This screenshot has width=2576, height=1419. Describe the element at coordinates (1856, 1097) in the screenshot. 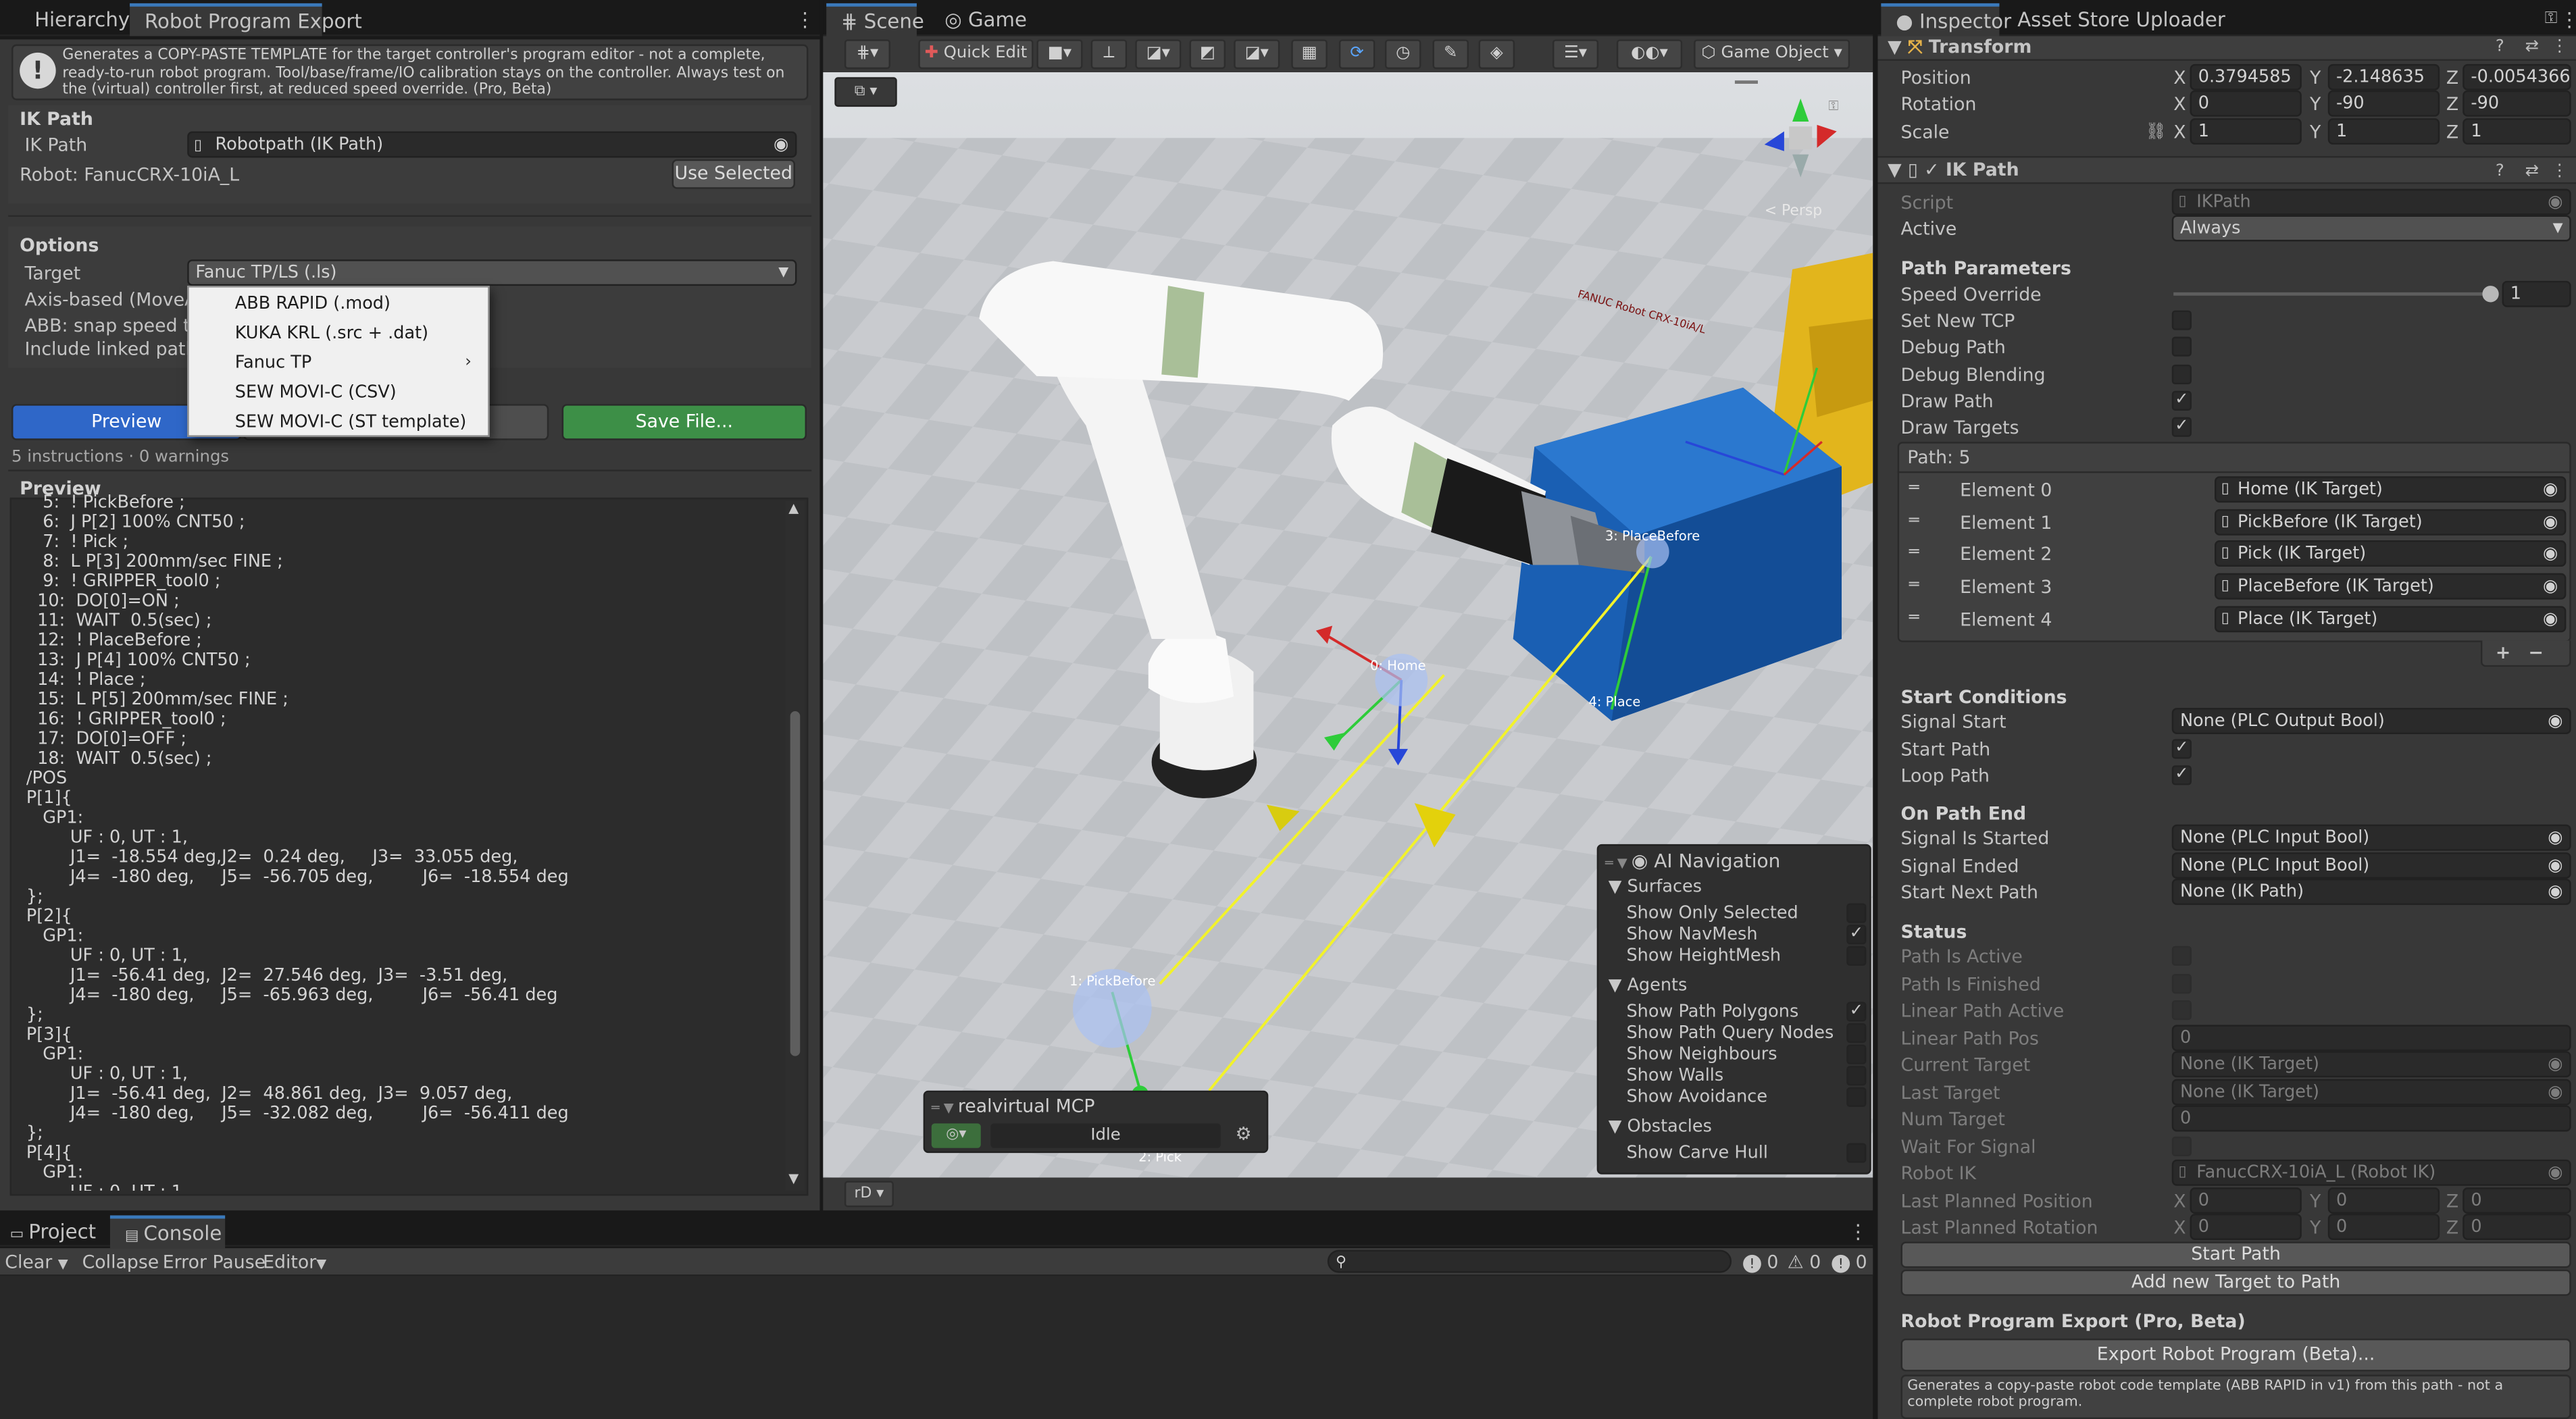

I see `show-avoidance-checkbox` at that location.